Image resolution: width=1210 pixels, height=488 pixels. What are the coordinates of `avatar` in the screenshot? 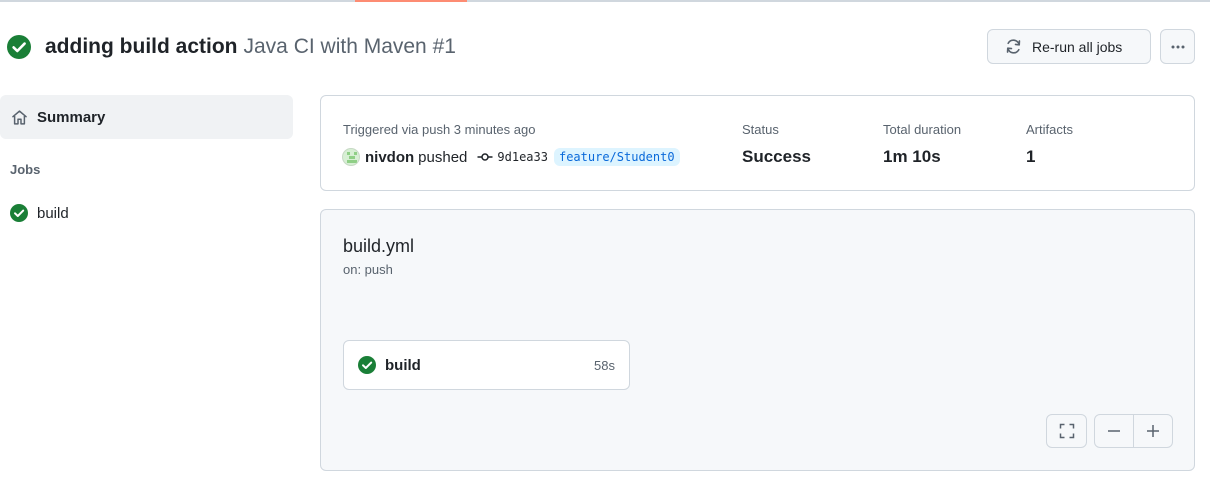 It's located at (351, 157).